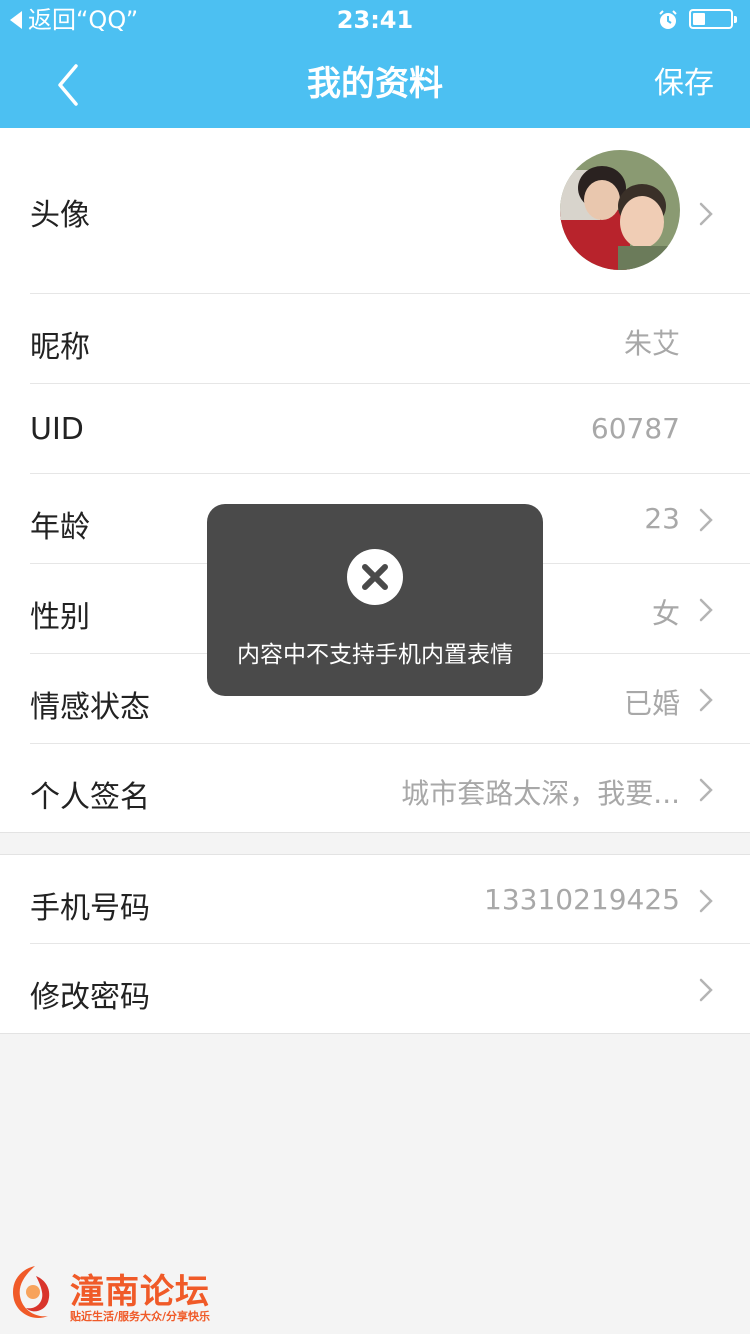 This screenshot has width=750, height=1334. Describe the element at coordinates (140, 1292) in the screenshot. I see `watermark-title: 潼南论坛` at that location.